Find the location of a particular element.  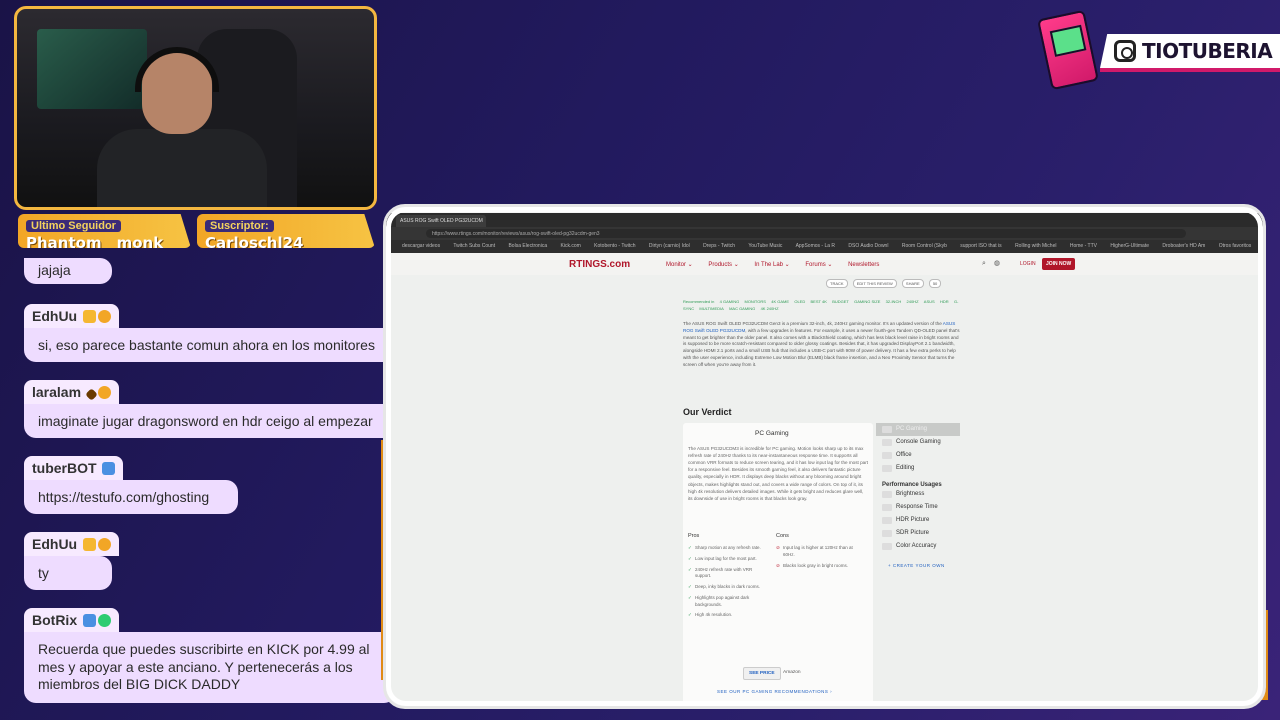

bookmark: Dreps - Twitch is located at coordinates (719, 246).